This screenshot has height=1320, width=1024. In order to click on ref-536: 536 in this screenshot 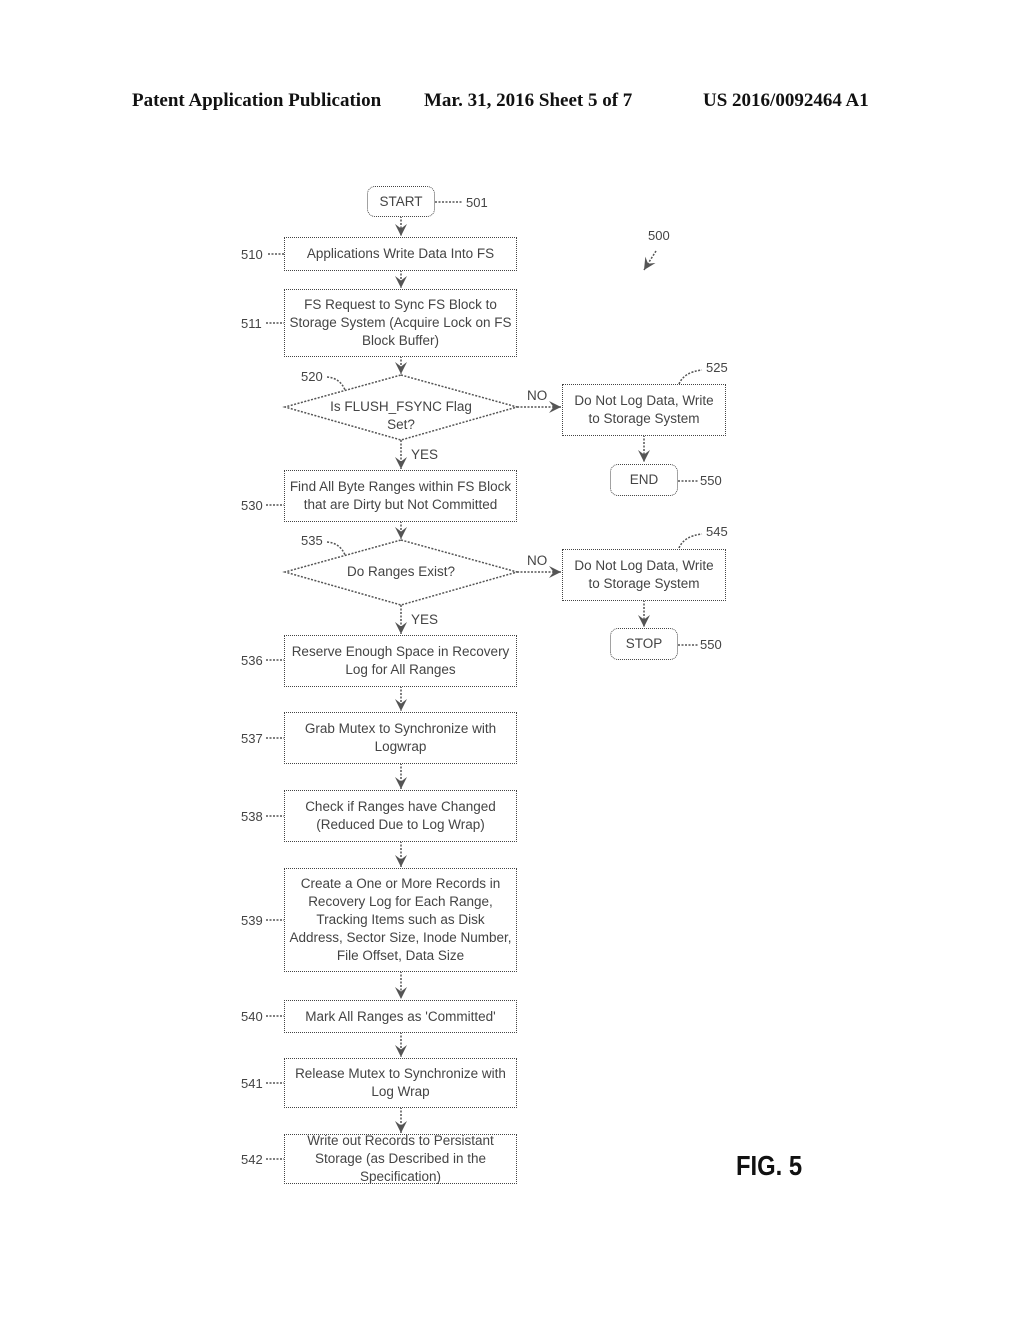, I will do `click(252, 660)`.